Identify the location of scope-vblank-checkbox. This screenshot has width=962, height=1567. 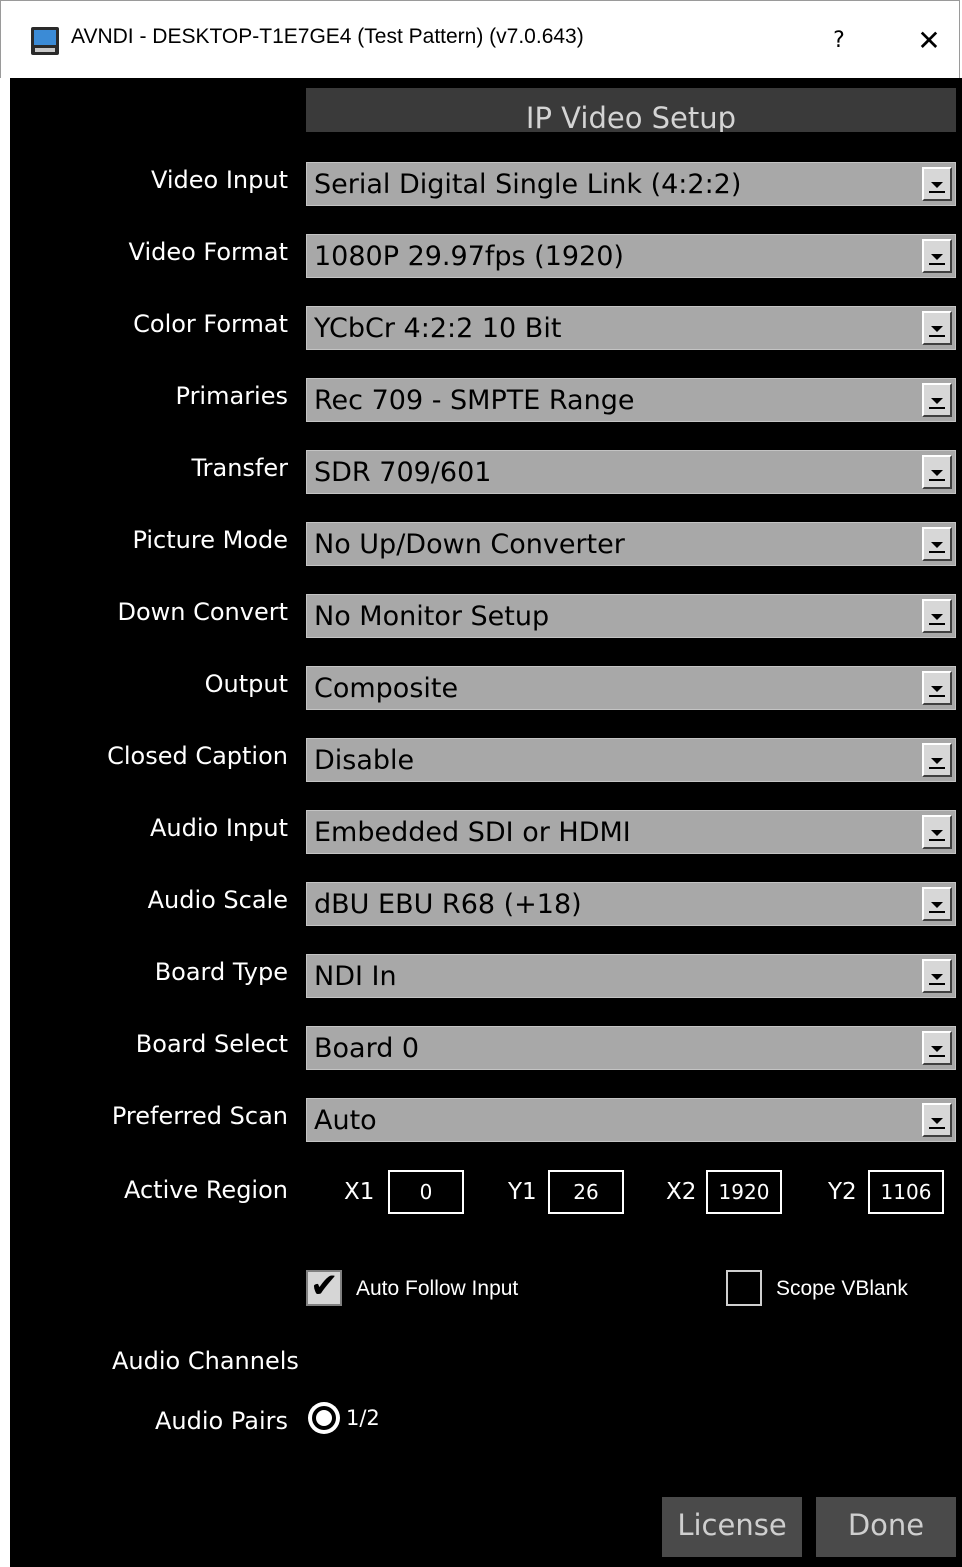
(744, 1288).